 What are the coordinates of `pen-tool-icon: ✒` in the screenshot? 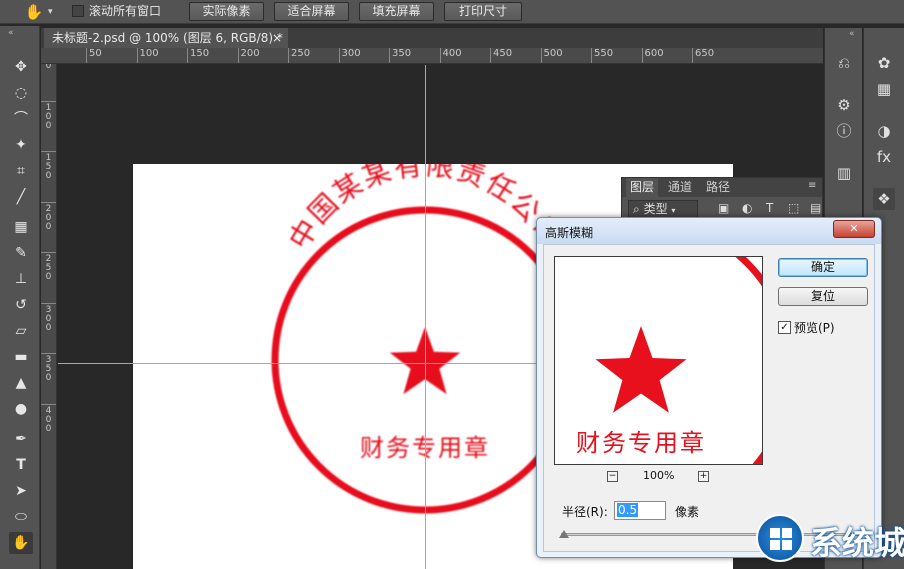 It's located at (21, 439).